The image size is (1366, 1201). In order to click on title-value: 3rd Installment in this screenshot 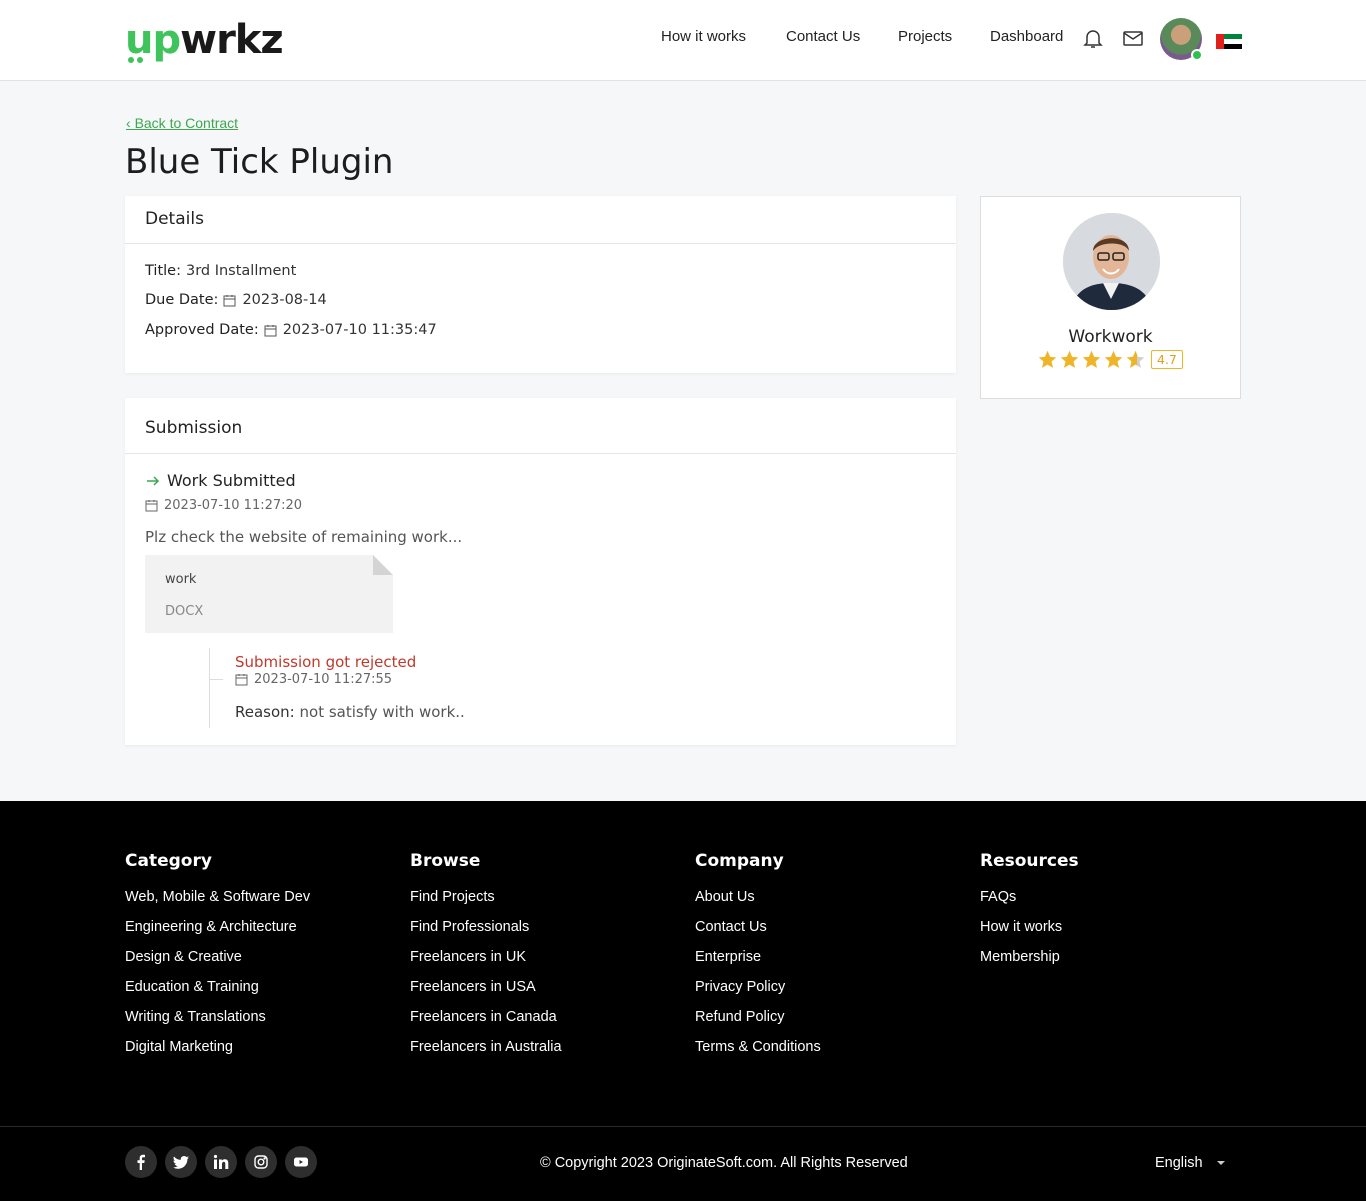, I will do `click(241, 271)`.